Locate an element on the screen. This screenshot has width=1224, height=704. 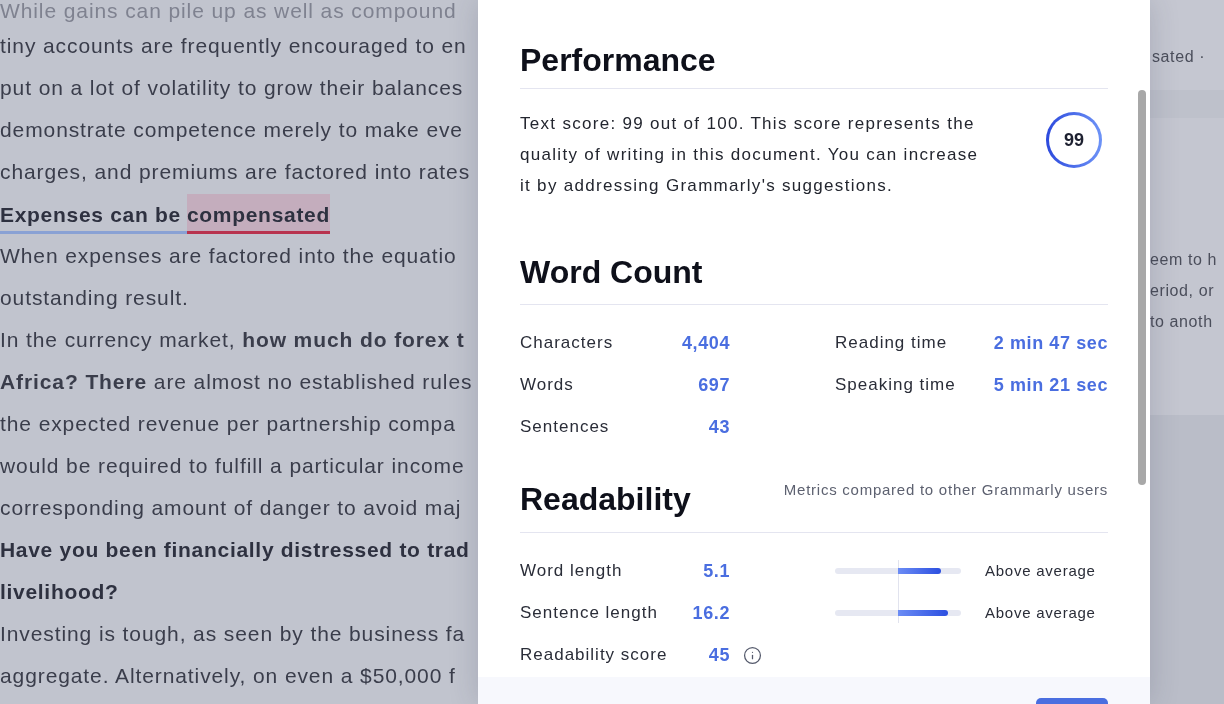
body-text: Africa? There are almost no established rules is located at coordinates (236, 382).